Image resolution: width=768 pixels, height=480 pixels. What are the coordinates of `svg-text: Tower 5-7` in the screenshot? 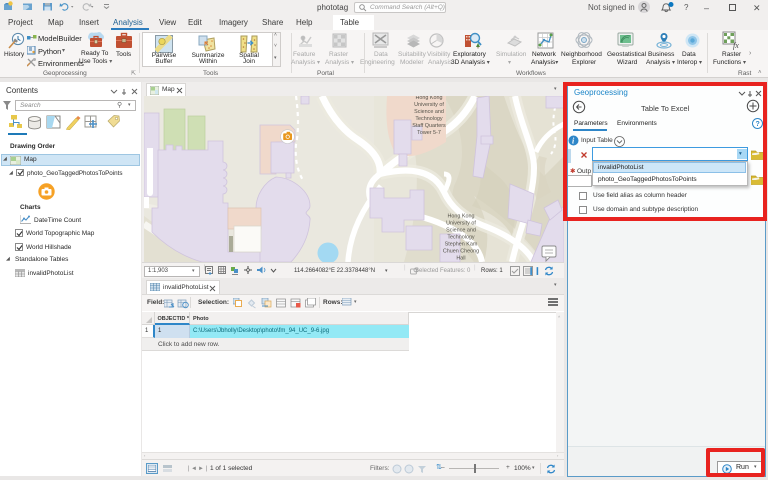 It's located at (429, 133).